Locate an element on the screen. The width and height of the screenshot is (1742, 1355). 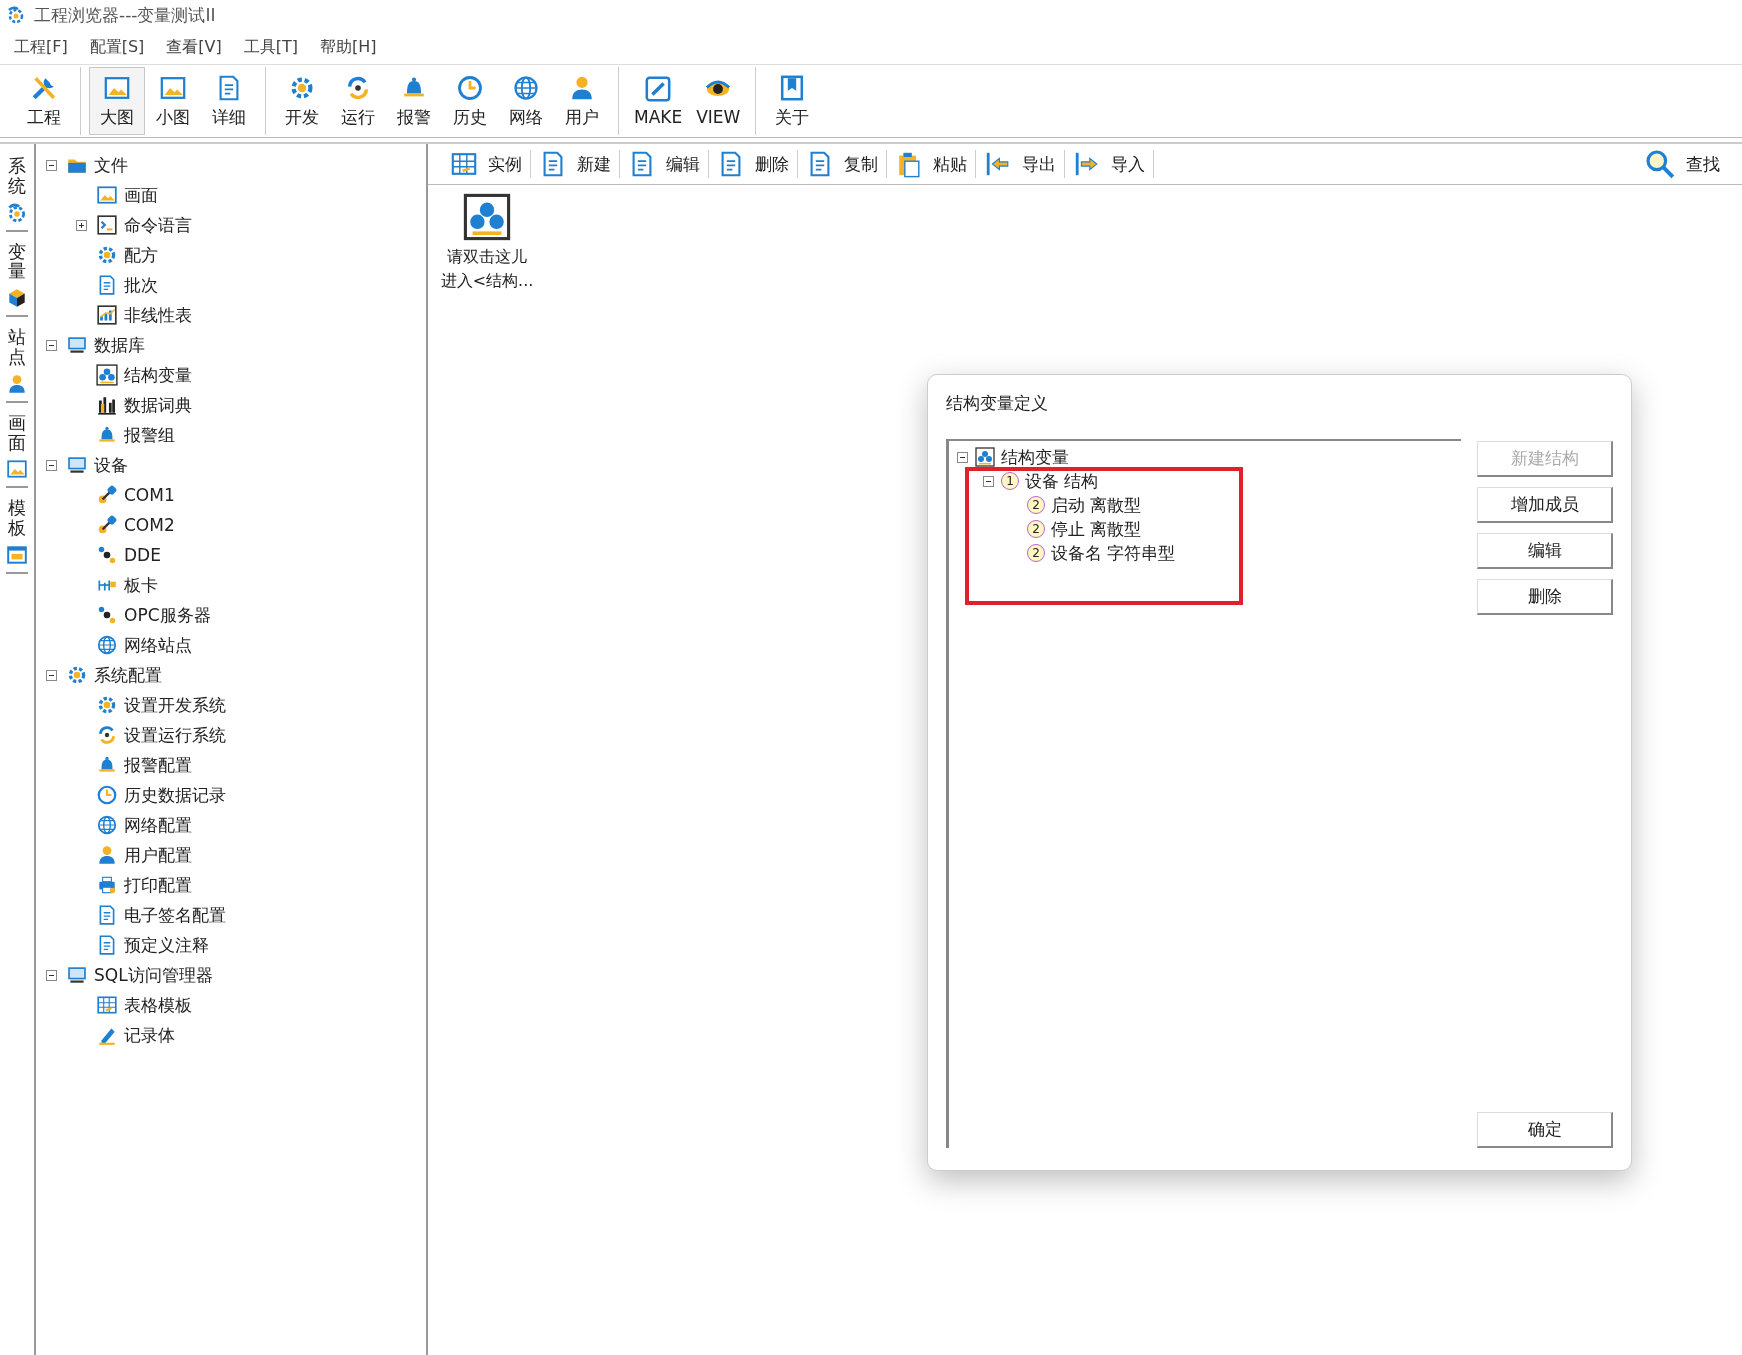
side-tab: 模板 is located at coordinates (17, 518).